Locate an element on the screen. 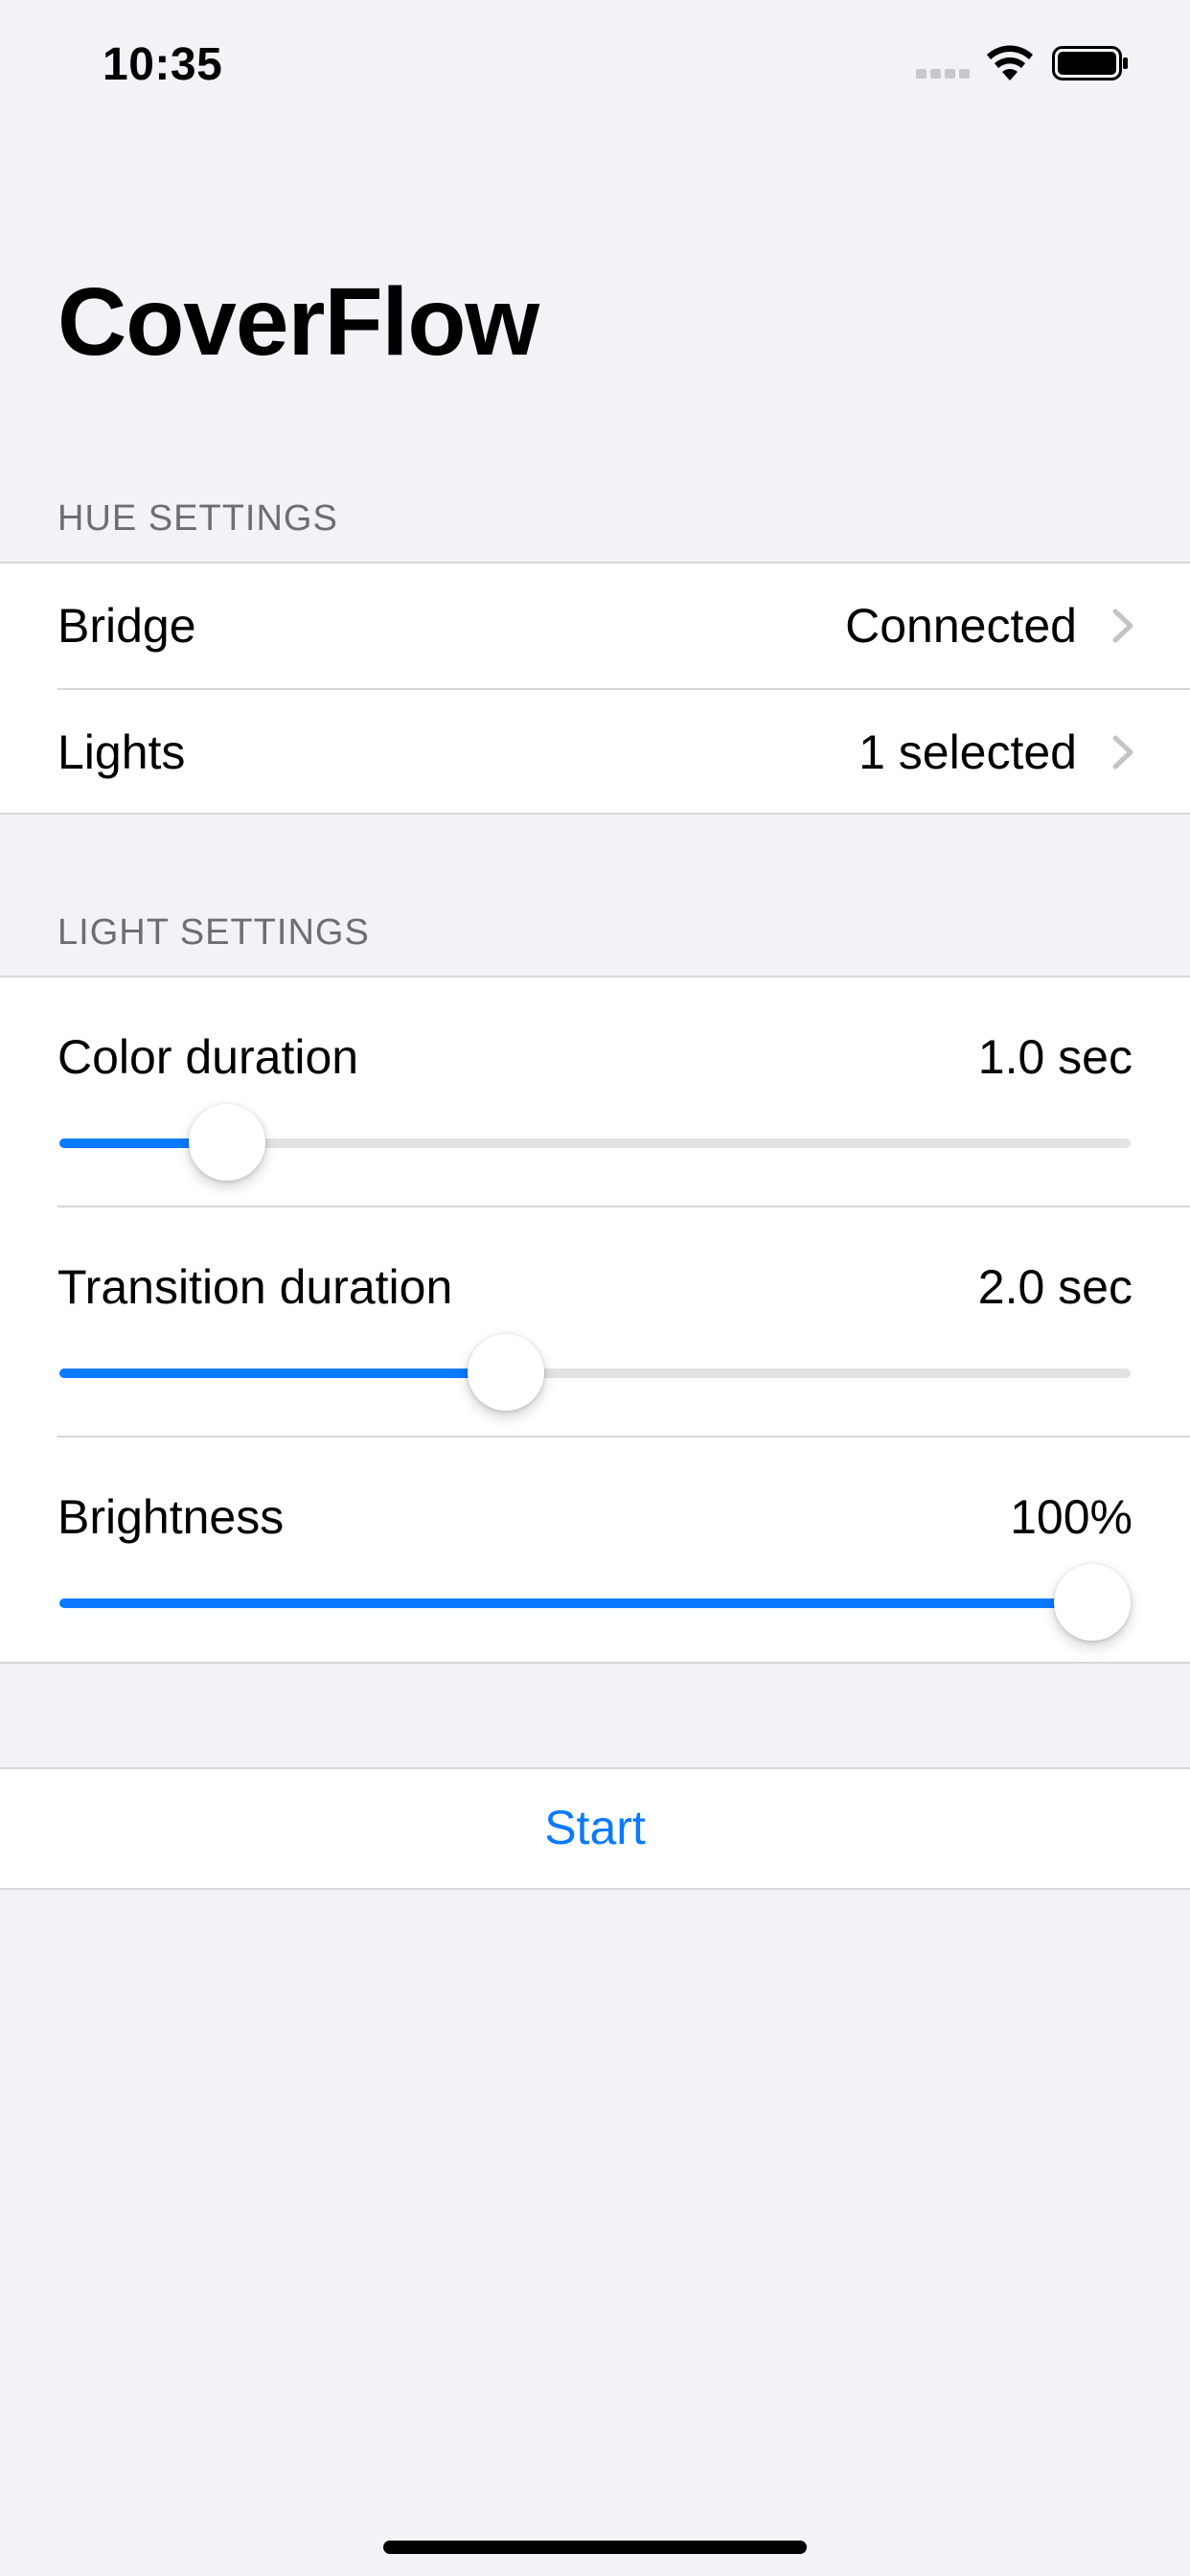  status-bar: 10:35 is located at coordinates (595, 63).